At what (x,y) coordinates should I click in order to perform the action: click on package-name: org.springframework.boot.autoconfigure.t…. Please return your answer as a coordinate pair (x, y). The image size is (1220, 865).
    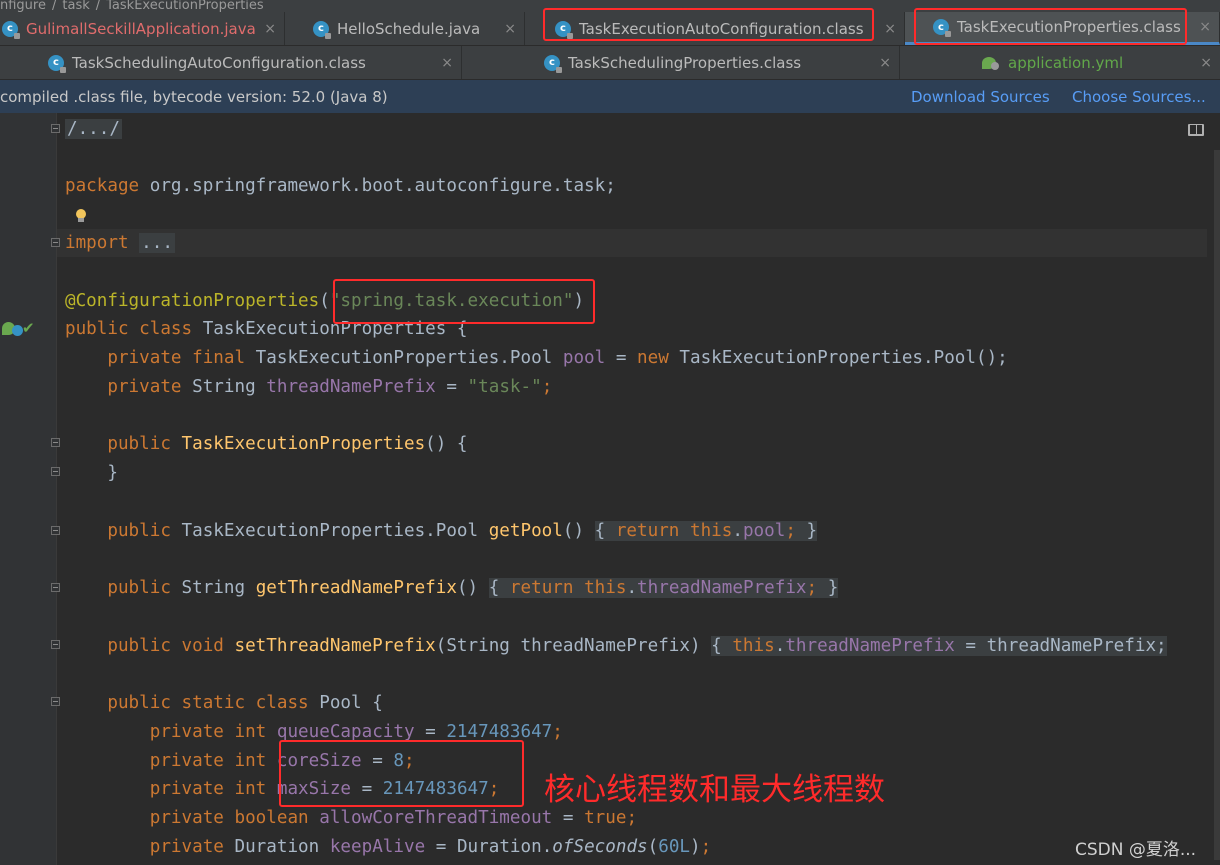
    Looking at the image, I should click on (377, 186).